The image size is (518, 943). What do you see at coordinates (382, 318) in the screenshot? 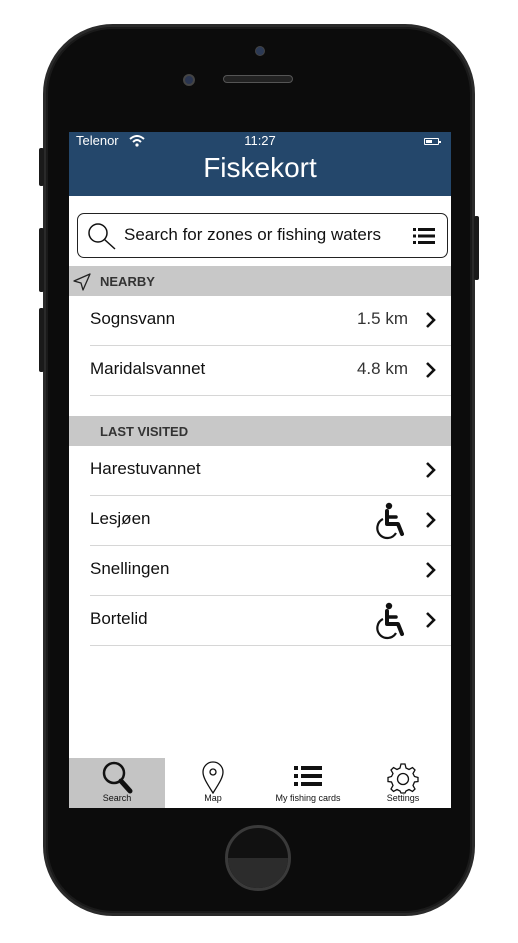
I see `water-distance: 1.5 km` at bounding box center [382, 318].